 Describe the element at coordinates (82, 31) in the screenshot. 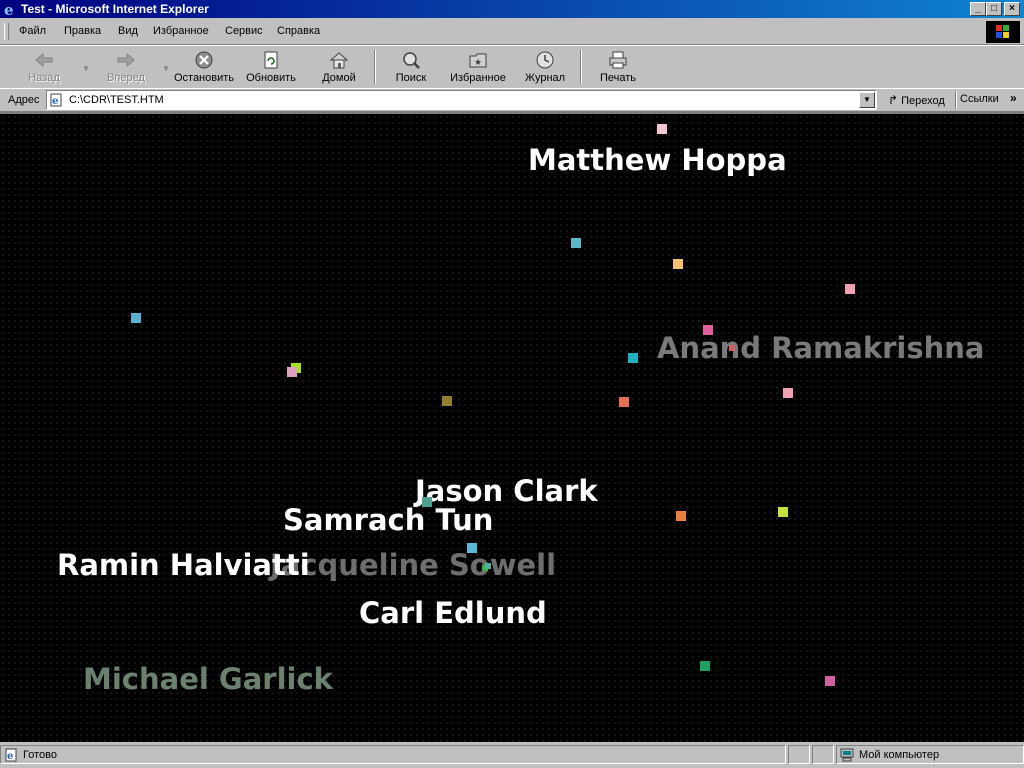

I see `menu-edit: Правка` at that location.